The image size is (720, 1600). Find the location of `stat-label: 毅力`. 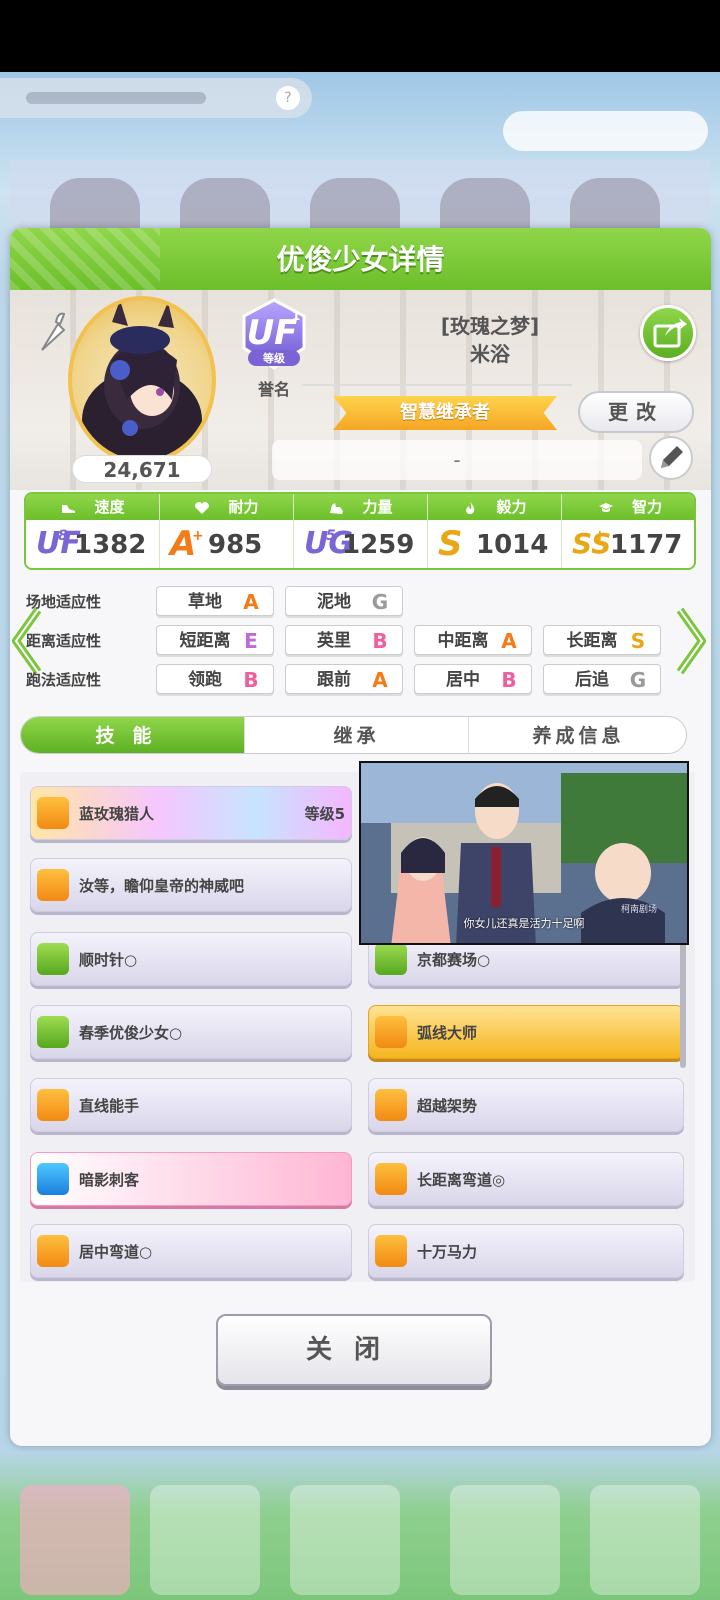

stat-label: 毅力 is located at coordinates (511, 507).